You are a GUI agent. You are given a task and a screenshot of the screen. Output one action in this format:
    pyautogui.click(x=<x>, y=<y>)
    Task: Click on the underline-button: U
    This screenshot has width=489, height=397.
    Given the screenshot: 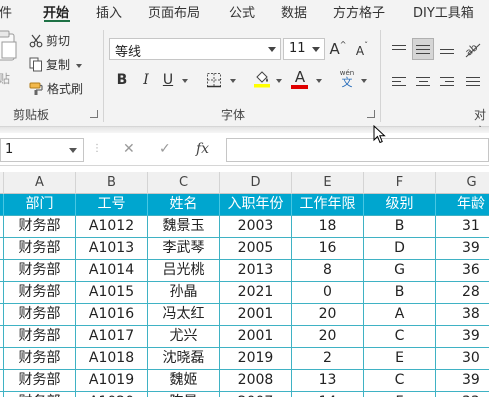 What is the action you would take?
    pyautogui.click(x=168, y=80)
    